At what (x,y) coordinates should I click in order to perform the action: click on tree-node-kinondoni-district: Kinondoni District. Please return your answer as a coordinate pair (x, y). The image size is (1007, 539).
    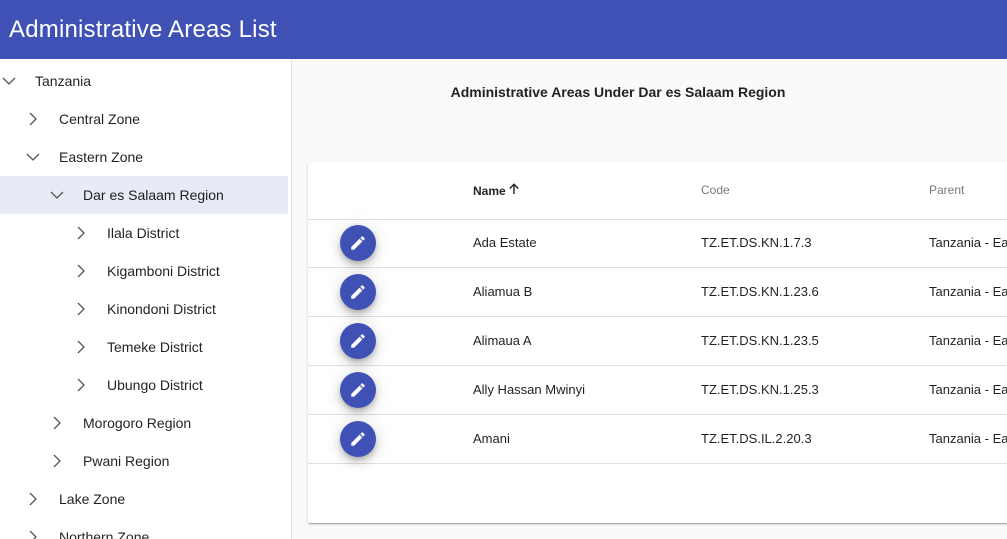
    Looking at the image, I should click on (144, 309).